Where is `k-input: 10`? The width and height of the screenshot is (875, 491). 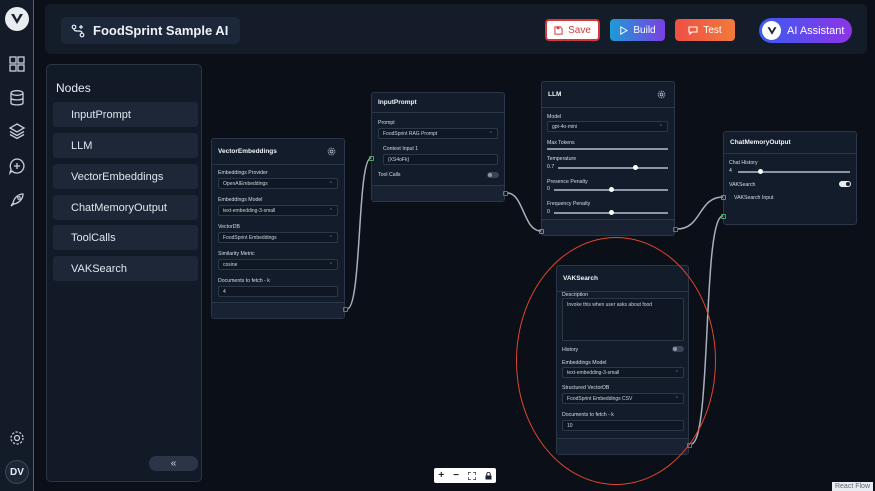 k-input: 10 is located at coordinates (623, 425).